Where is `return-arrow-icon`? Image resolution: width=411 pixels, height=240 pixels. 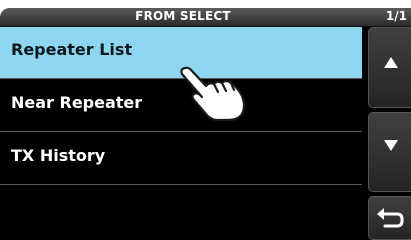
return-arrow-icon is located at coordinates (390, 218).